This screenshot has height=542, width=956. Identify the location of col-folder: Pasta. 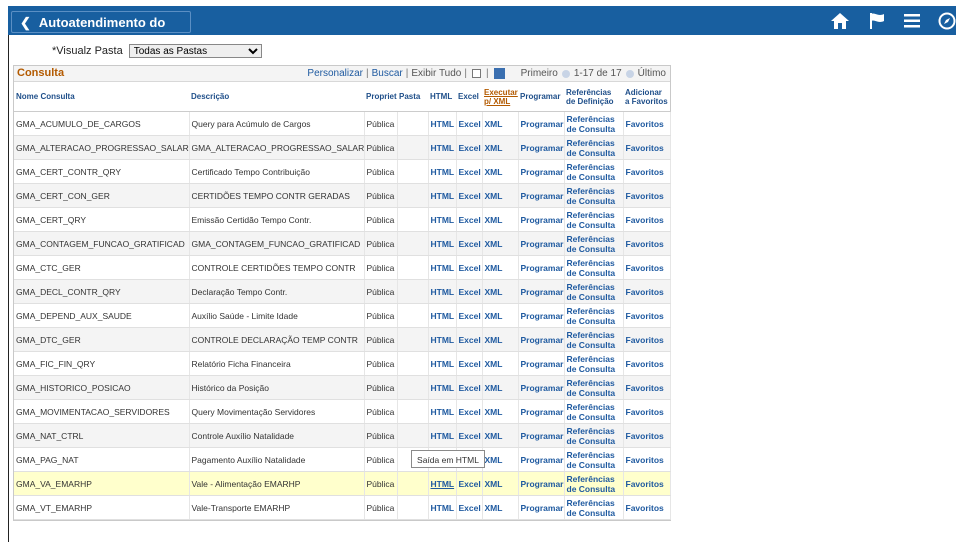
(412, 97).